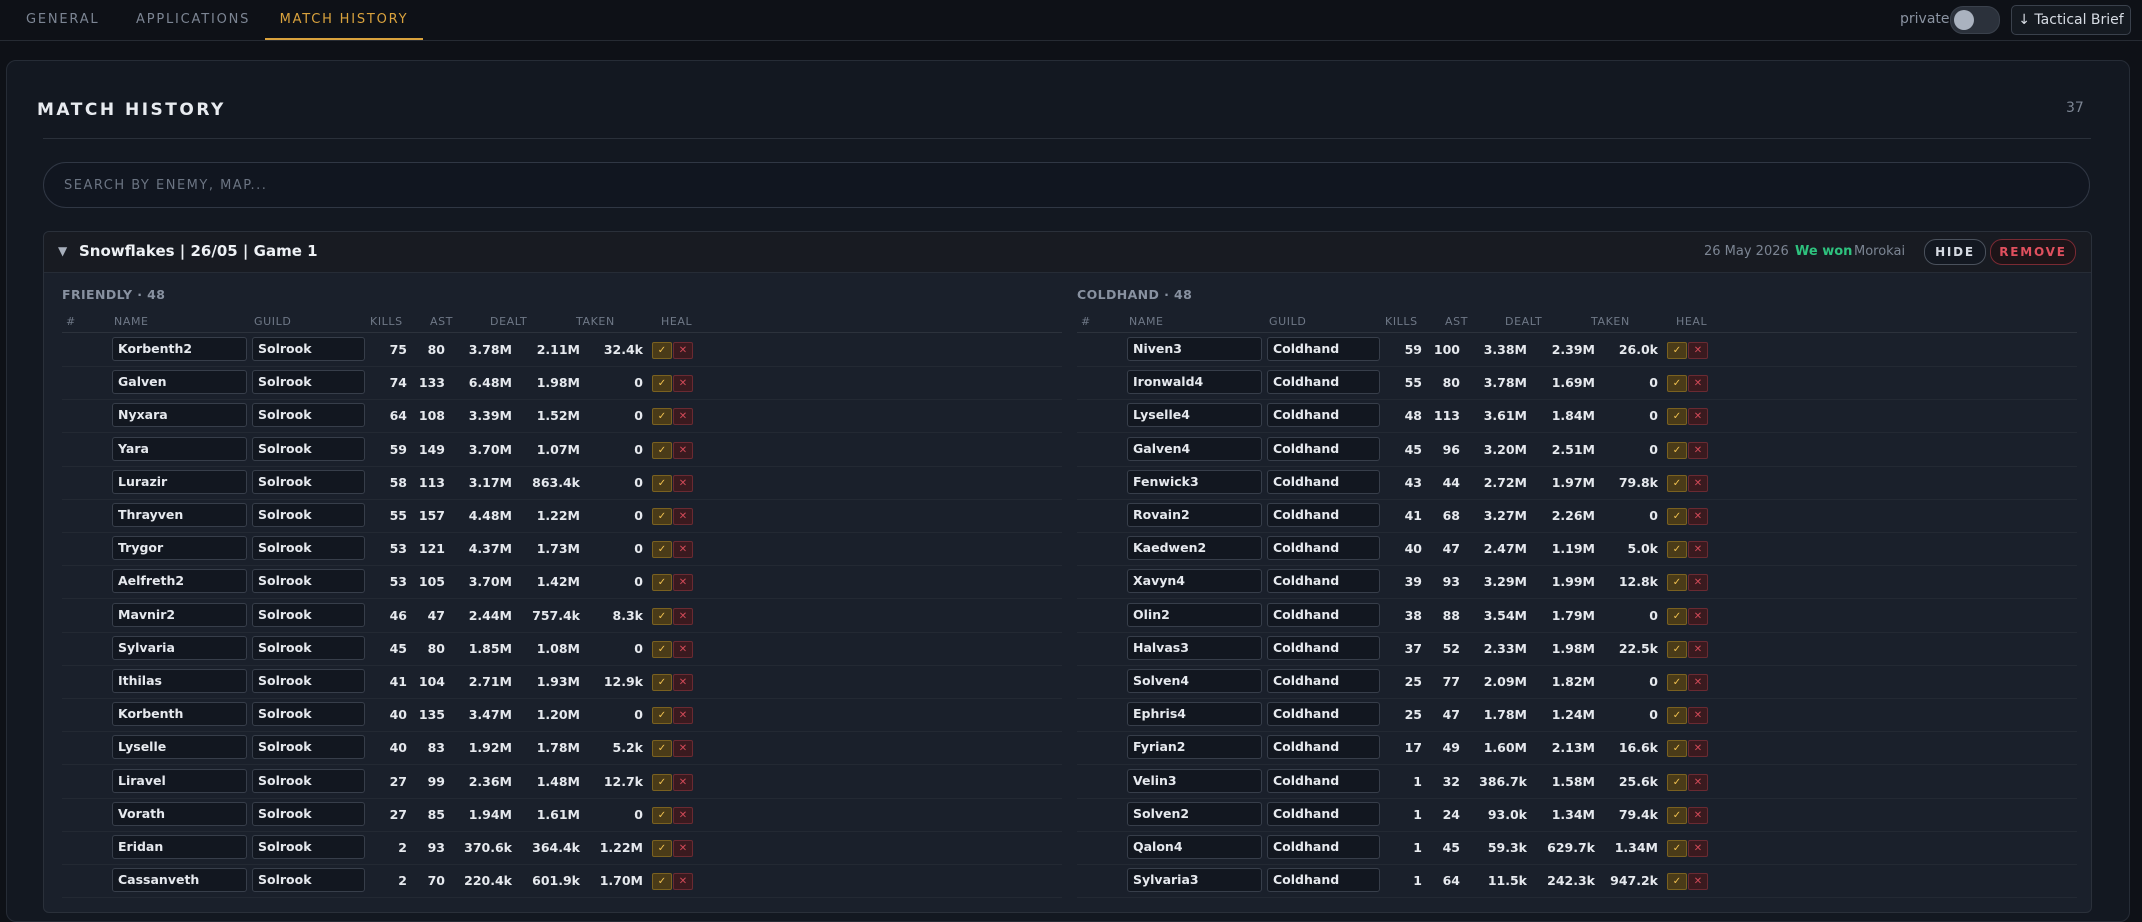 The image size is (2142, 922). What do you see at coordinates (179, 448) in the screenshot?
I see `player-name-field: Yara` at bounding box center [179, 448].